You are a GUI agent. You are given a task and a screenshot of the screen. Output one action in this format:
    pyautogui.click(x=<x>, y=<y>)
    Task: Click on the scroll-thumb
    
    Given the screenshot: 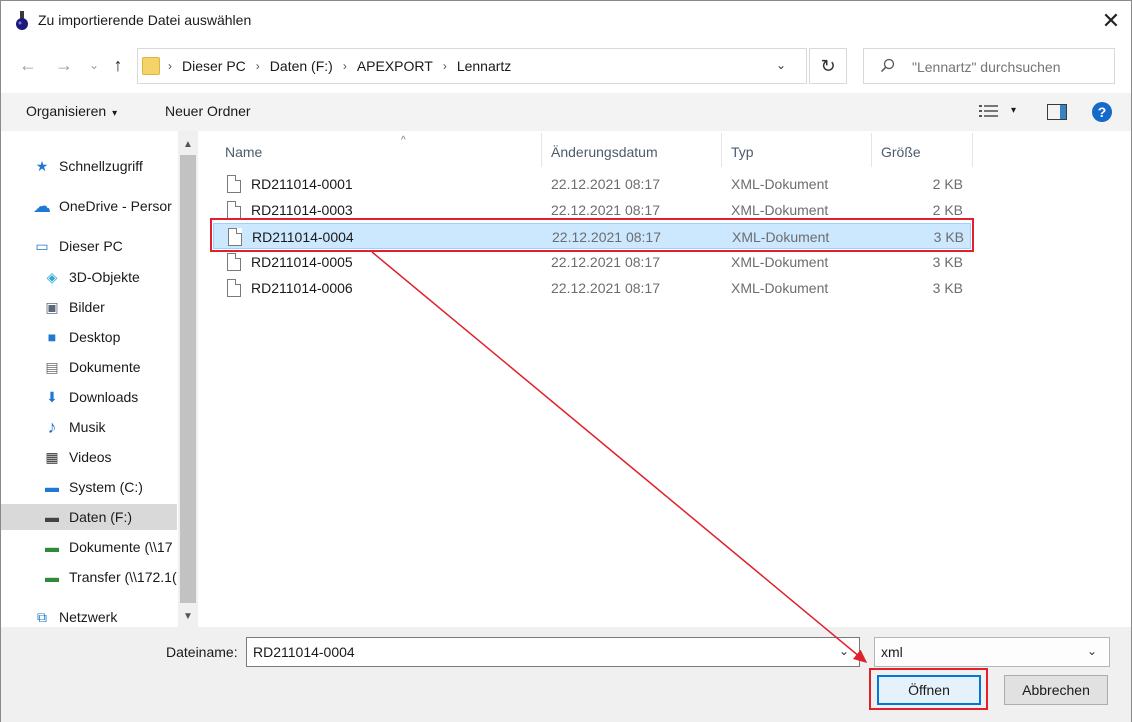 What is the action you would take?
    pyautogui.click(x=188, y=379)
    